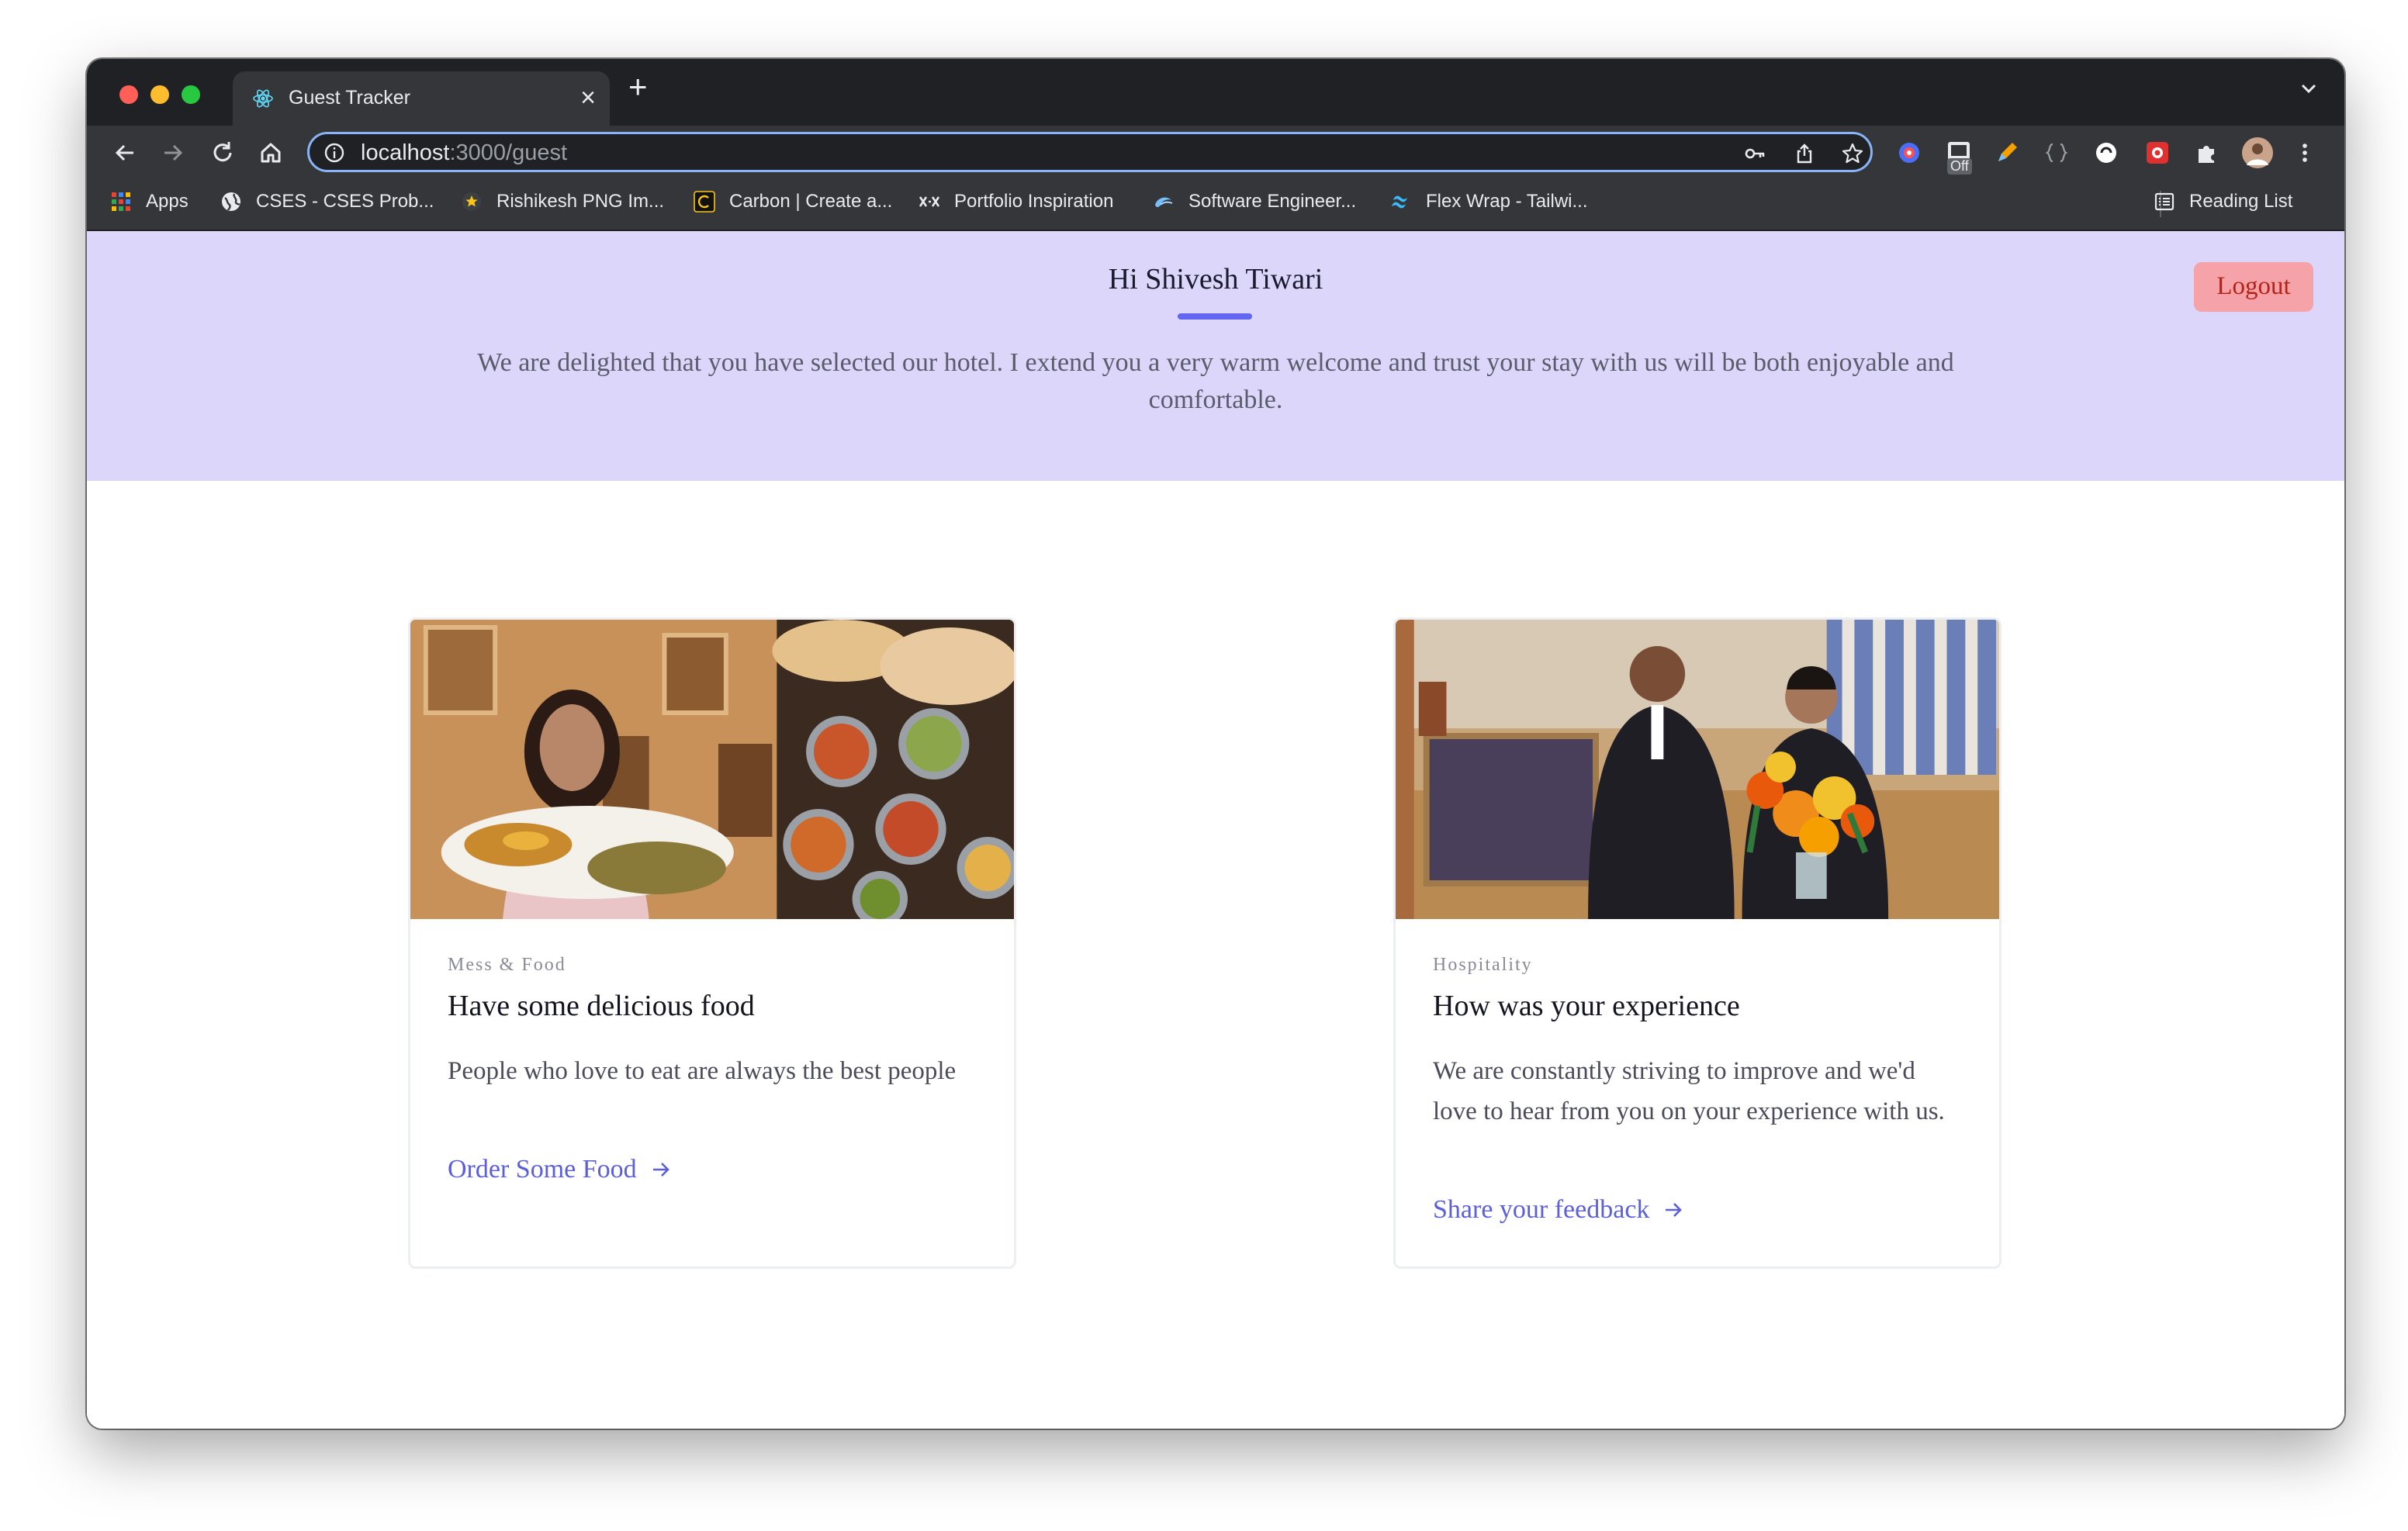  I want to click on order-food-link: Order Some Food, so click(560, 1169).